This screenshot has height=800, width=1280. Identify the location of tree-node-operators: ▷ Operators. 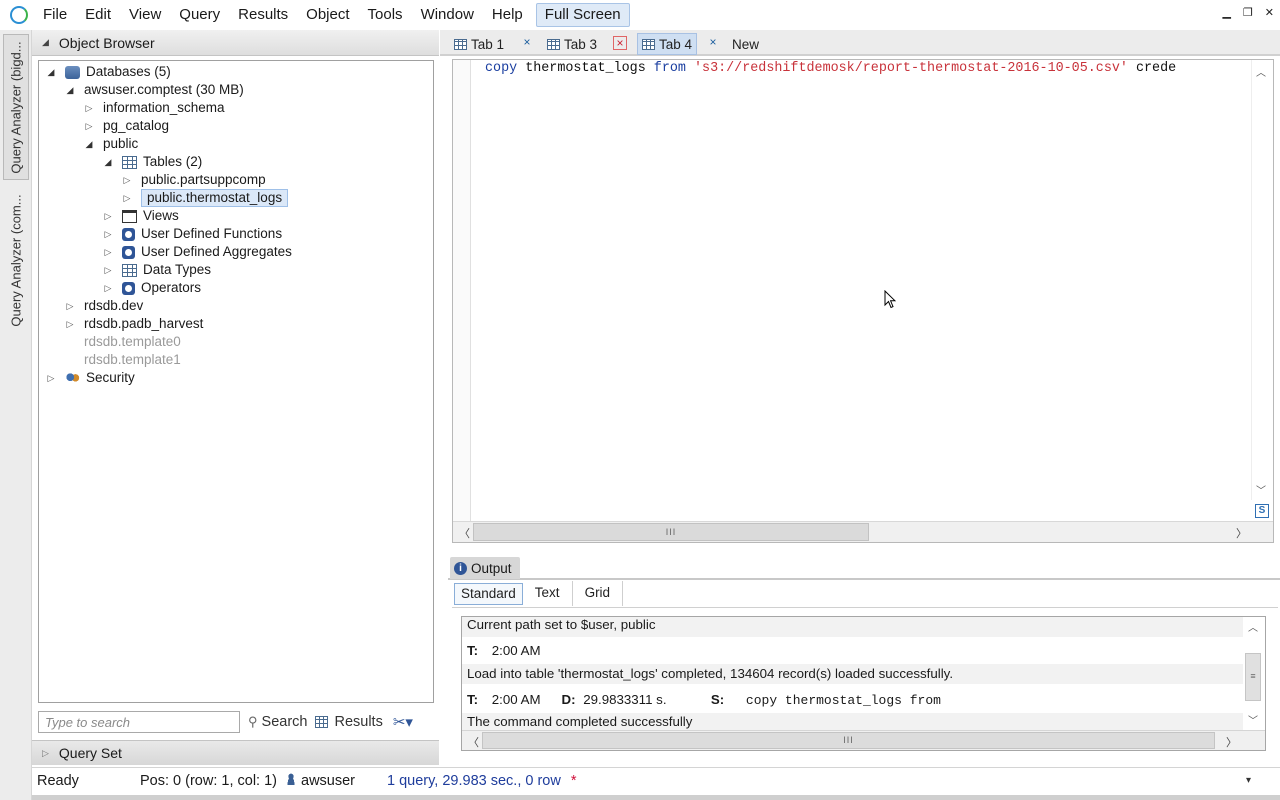
(152, 288).